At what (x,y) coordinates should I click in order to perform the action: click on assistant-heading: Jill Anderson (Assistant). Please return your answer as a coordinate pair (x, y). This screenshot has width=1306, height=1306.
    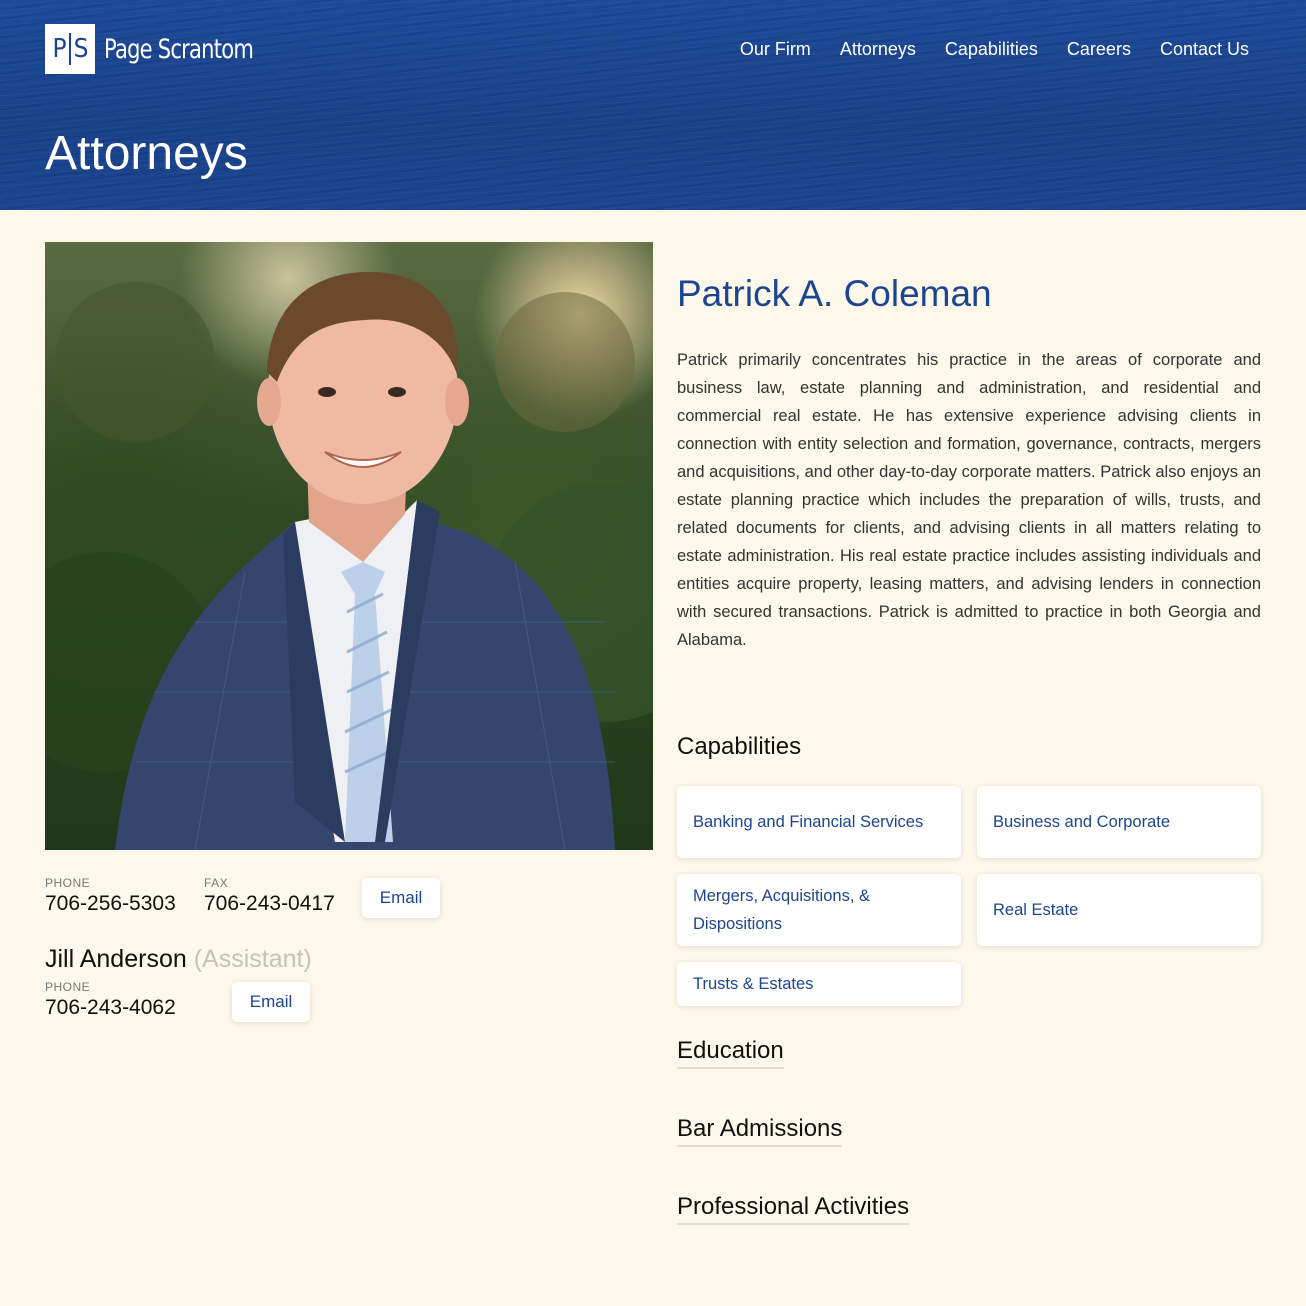
    Looking at the image, I should click on (178, 959).